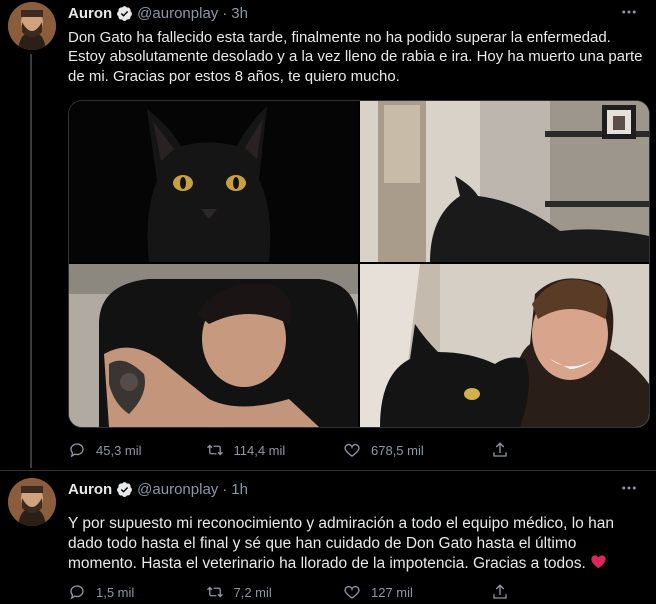 Image resolution: width=656 pixels, height=604 pixels. Describe the element at coordinates (598, 561) in the screenshot. I see `heart-emoji` at that location.